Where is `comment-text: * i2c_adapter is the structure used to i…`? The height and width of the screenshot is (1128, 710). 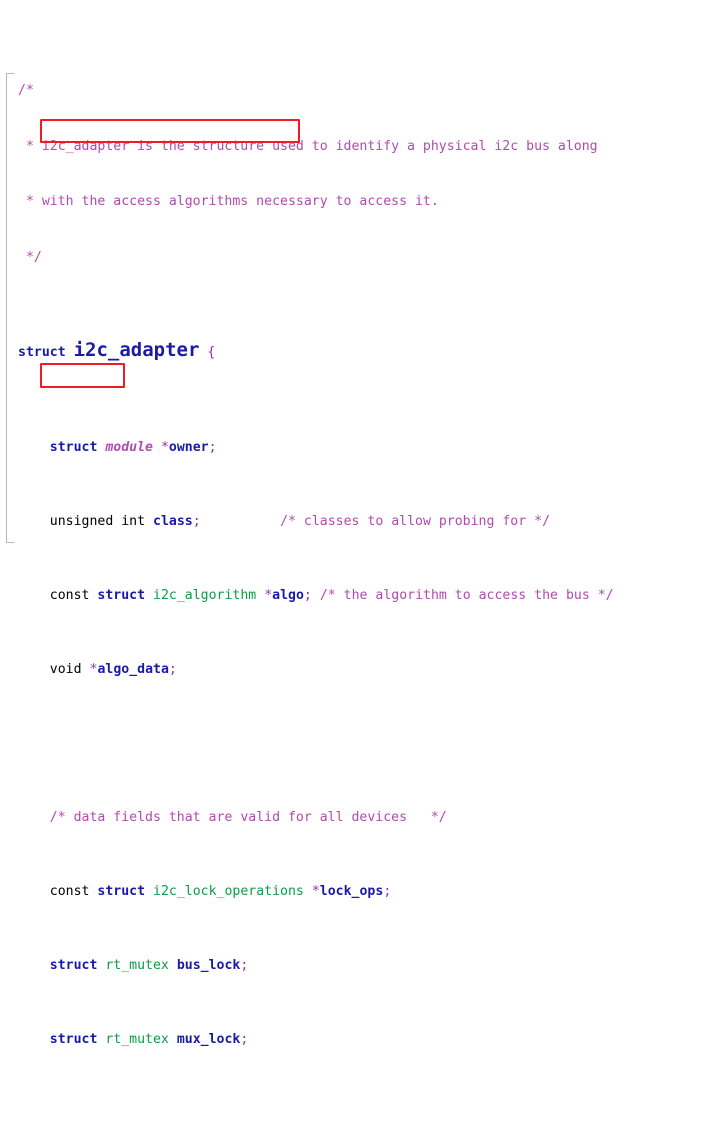 comment-text: * i2c_adapter is the structure used to i… is located at coordinates (308, 146).